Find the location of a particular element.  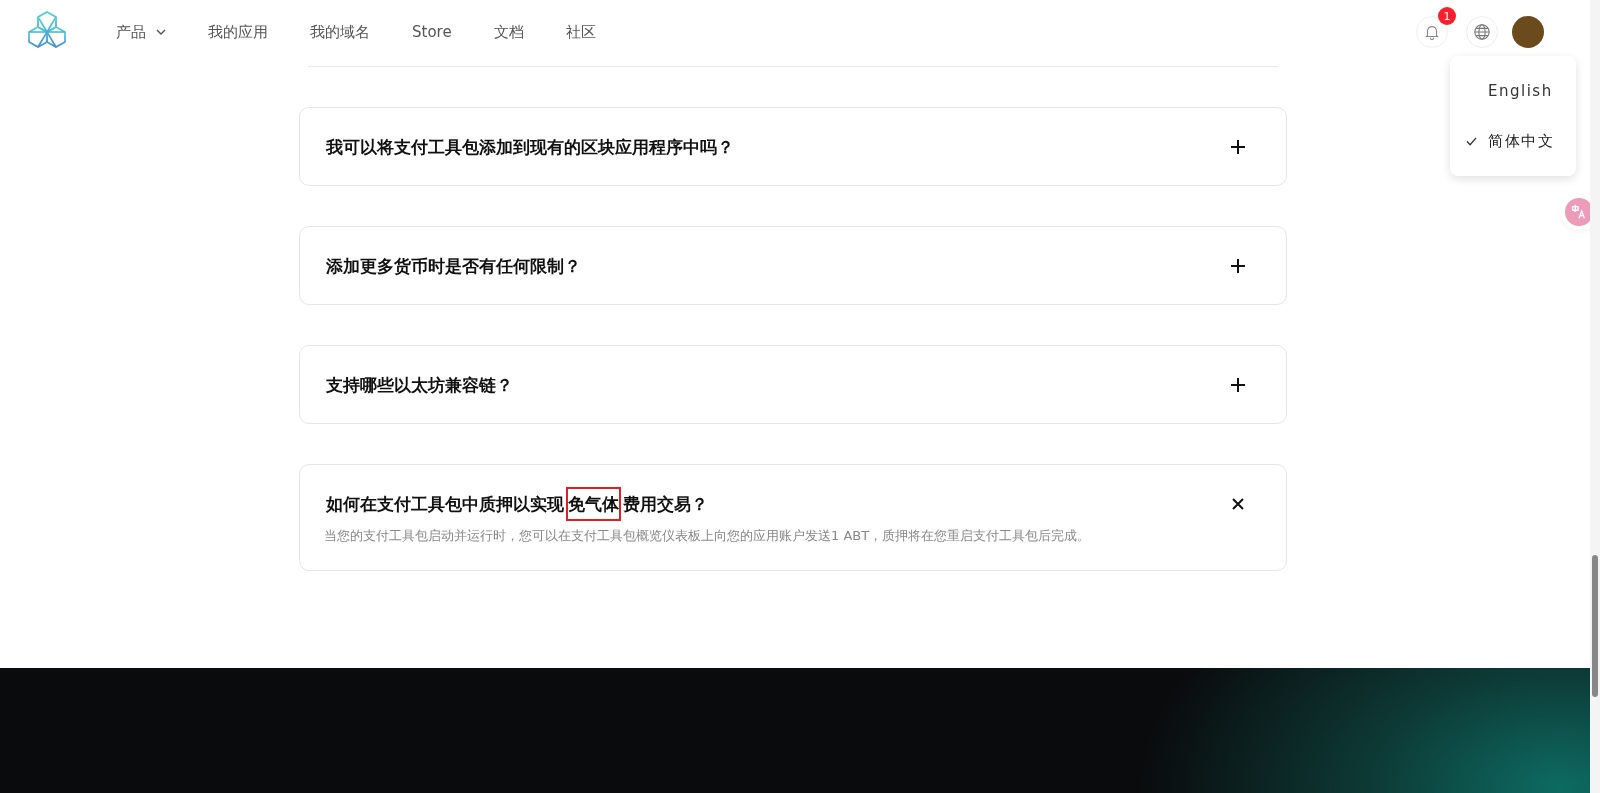

nav-link: 我的应用 is located at coordinates (238, 32).